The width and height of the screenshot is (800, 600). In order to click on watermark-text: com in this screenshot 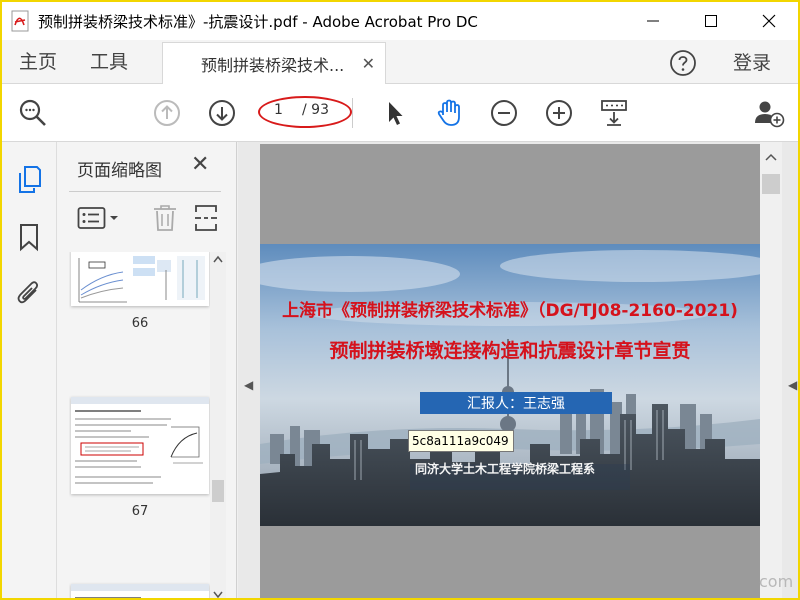, I will do `click(776, 581)`.